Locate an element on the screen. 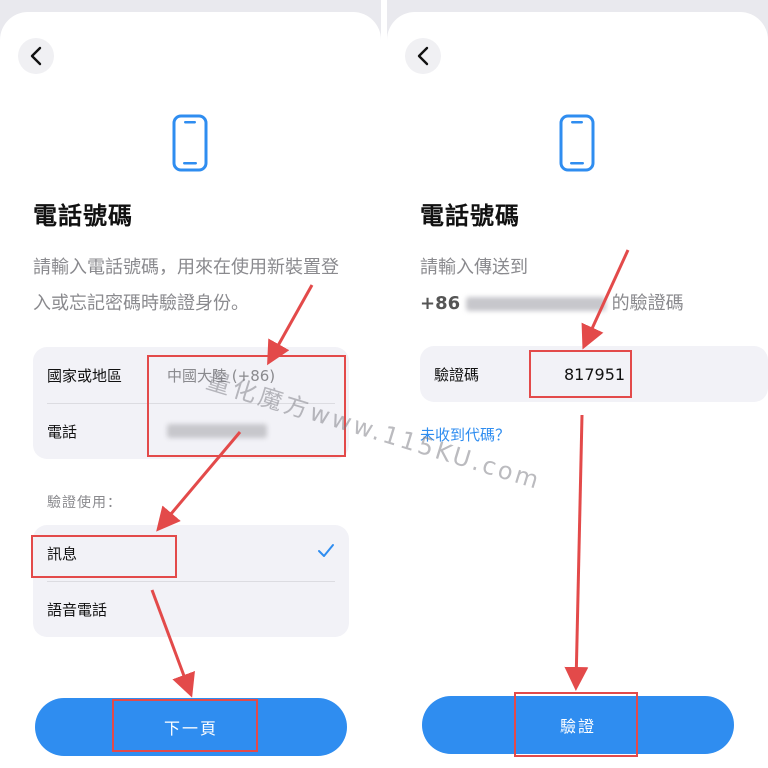 The width and height of the screenshot is (768, 768). option-voice: 語音電話 is located at coordinates (191, 609).